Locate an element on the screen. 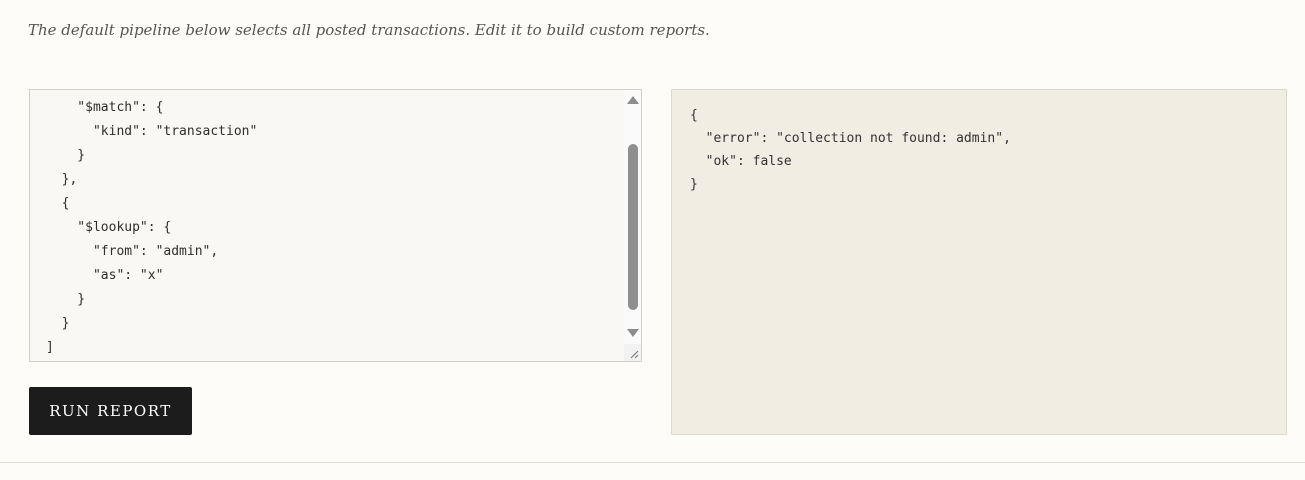  scroll-up-icon is located at coordinates (633, 100).